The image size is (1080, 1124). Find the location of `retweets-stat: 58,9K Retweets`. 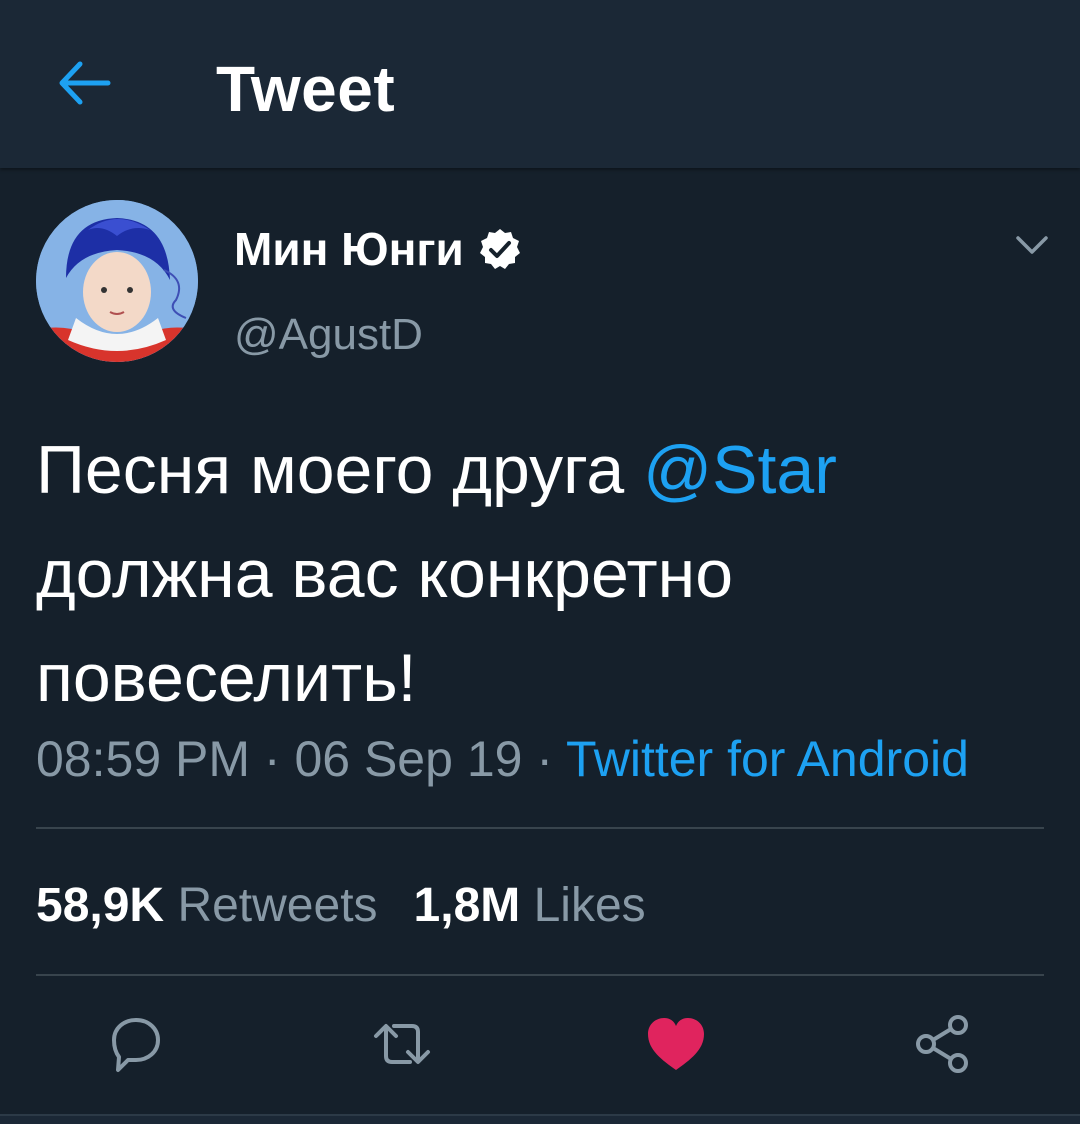

retweets-stat: 58,9K Retweets is located at coordinates (207, 905).